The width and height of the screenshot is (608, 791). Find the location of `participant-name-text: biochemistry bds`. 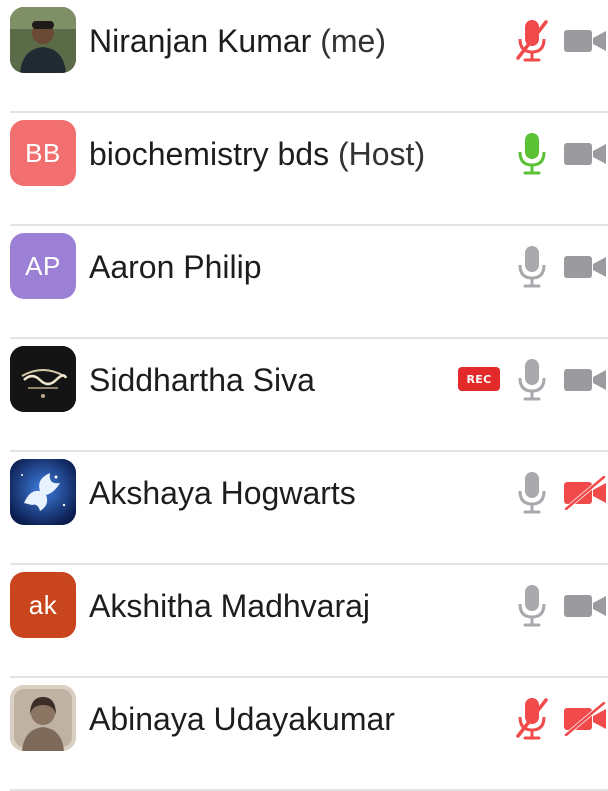

participant-name-text: biochemistry bds is located at coordinates (209, 154).